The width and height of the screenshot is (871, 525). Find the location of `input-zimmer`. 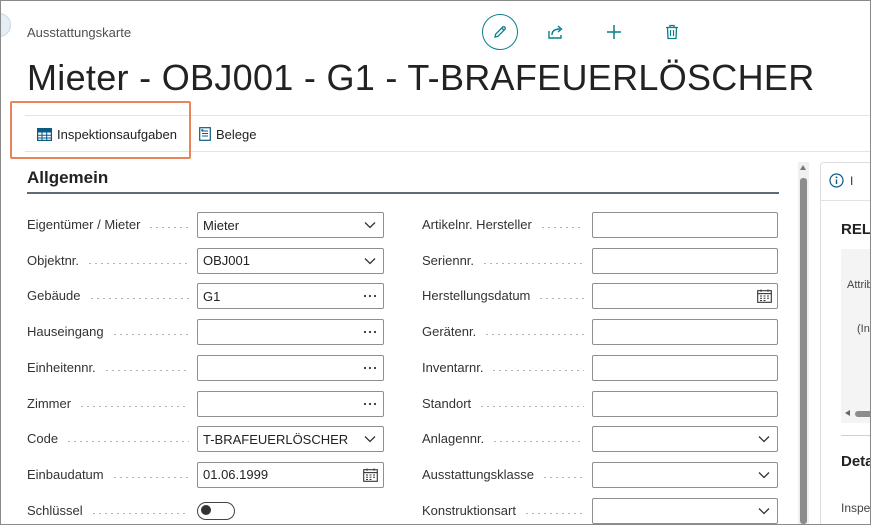

input-zimmer is located at coordinates (290, 403).